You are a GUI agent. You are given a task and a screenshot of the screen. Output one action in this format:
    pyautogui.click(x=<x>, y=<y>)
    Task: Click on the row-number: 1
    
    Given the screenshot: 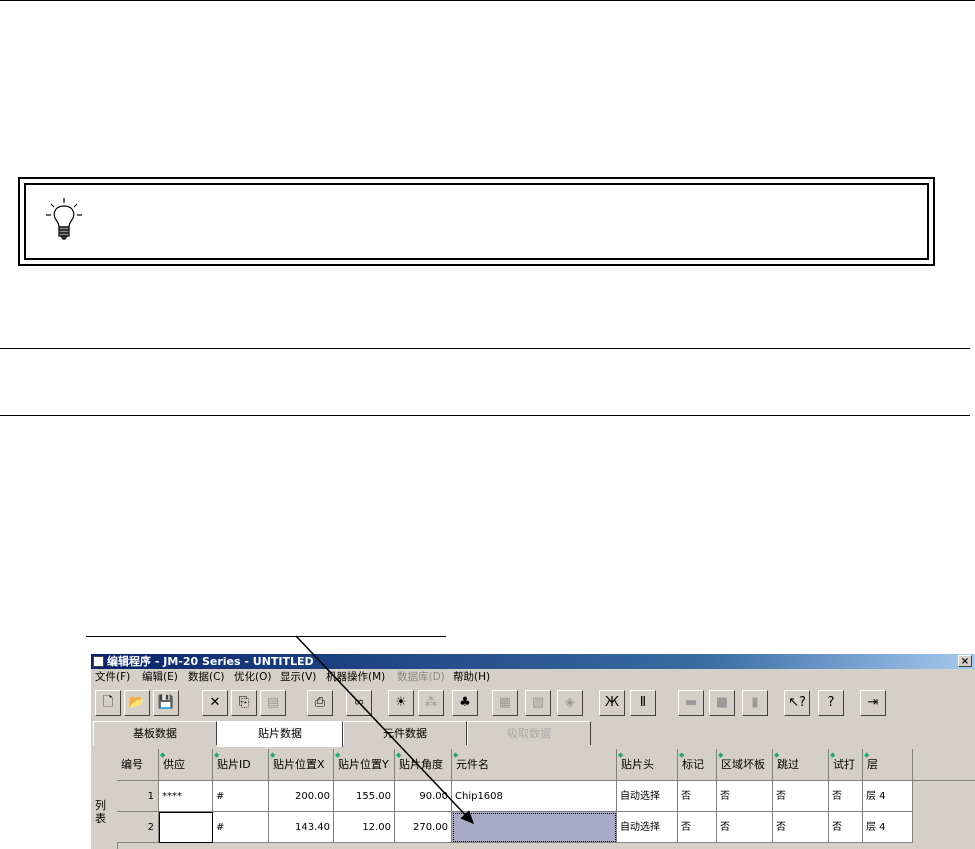 What is the action you would take?
    pyautogui.click(x=138, y=796)
    